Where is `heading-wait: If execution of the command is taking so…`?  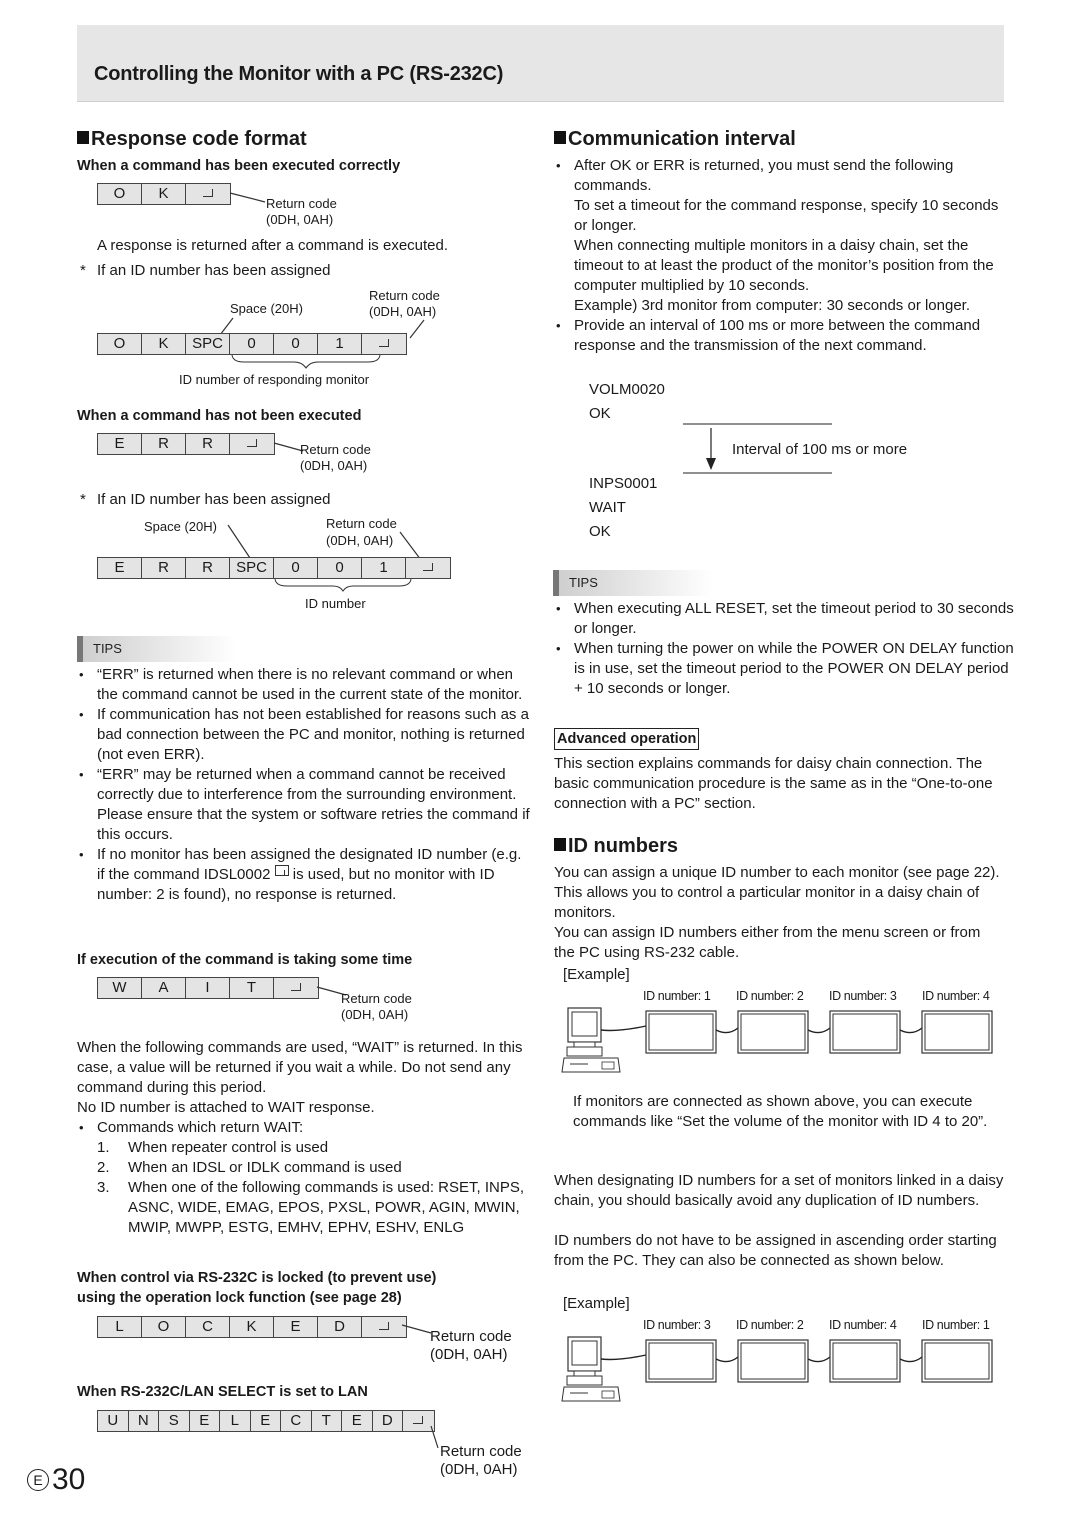
heading-wait: If execution of the command is taking so… is located at coordinates (245, 960).